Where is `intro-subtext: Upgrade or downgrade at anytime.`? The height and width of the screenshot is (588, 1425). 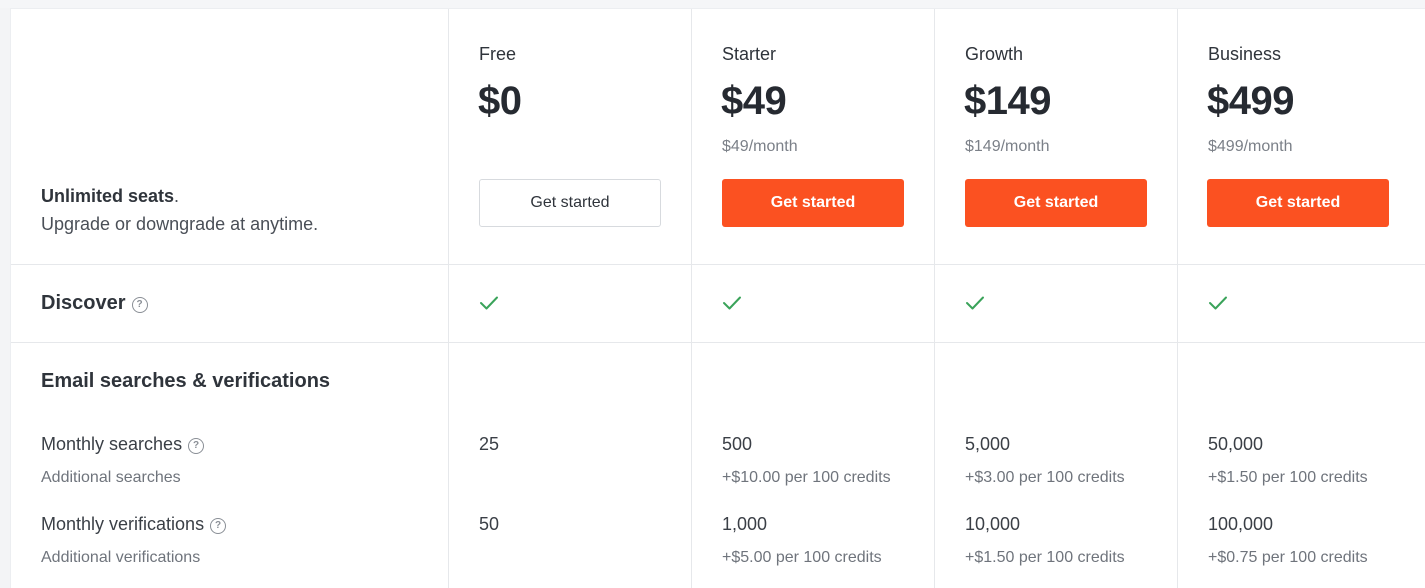 intro-subtext: Upgrade or downgrade at anytime. is located at coordinates (180, 224).